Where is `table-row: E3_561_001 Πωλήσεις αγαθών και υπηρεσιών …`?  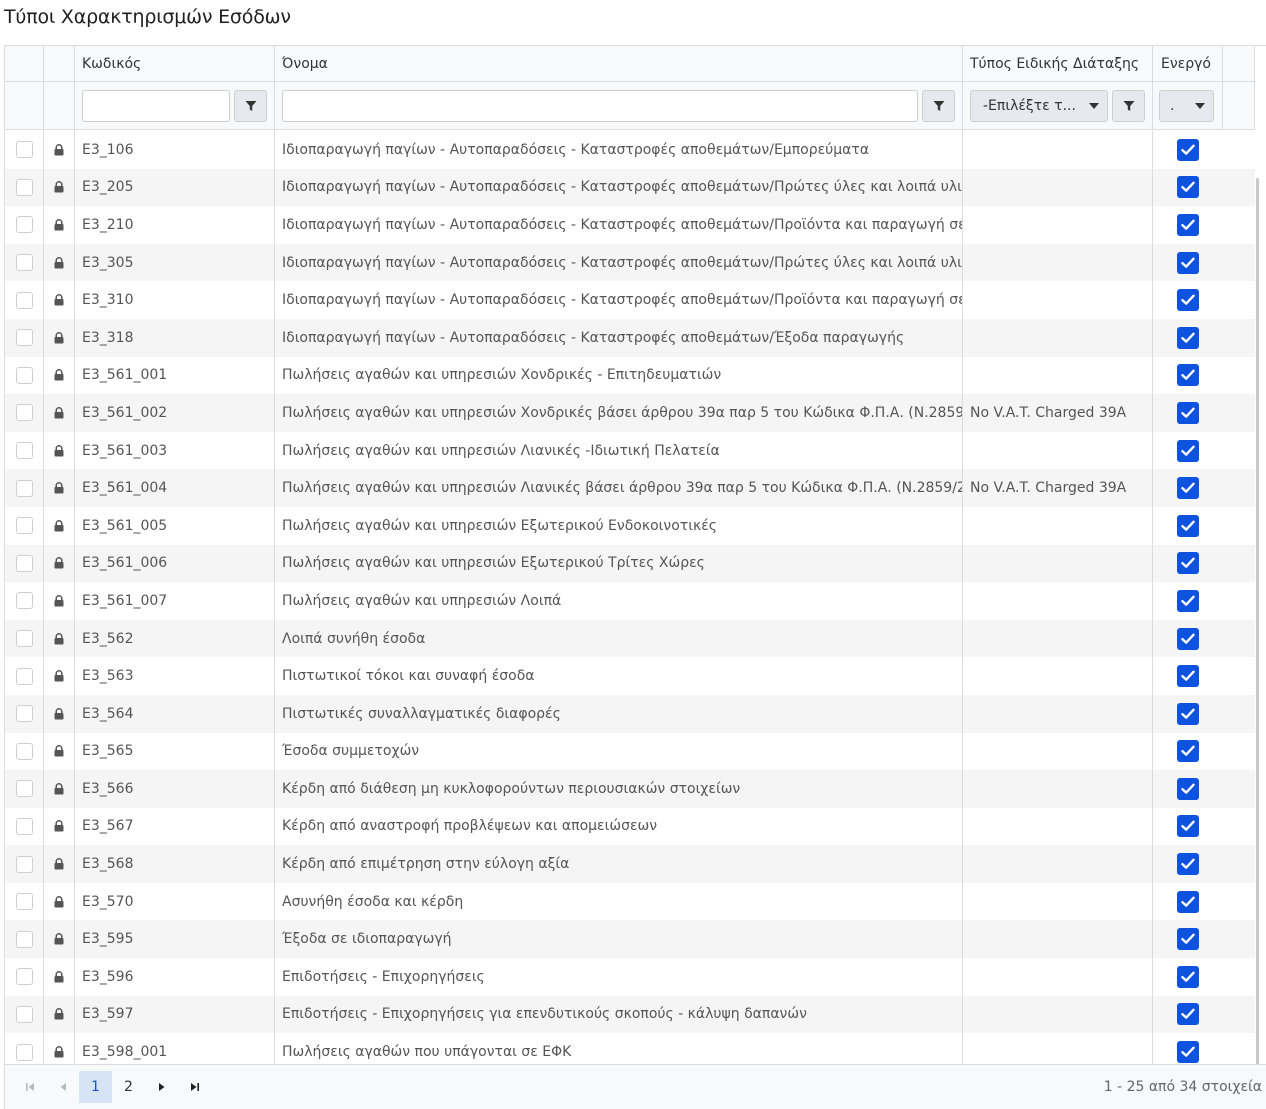 table-row: E3_561_001 Πωλήσεις αγαθών και υπηρεσιών … is located at coordinates (630, 375).